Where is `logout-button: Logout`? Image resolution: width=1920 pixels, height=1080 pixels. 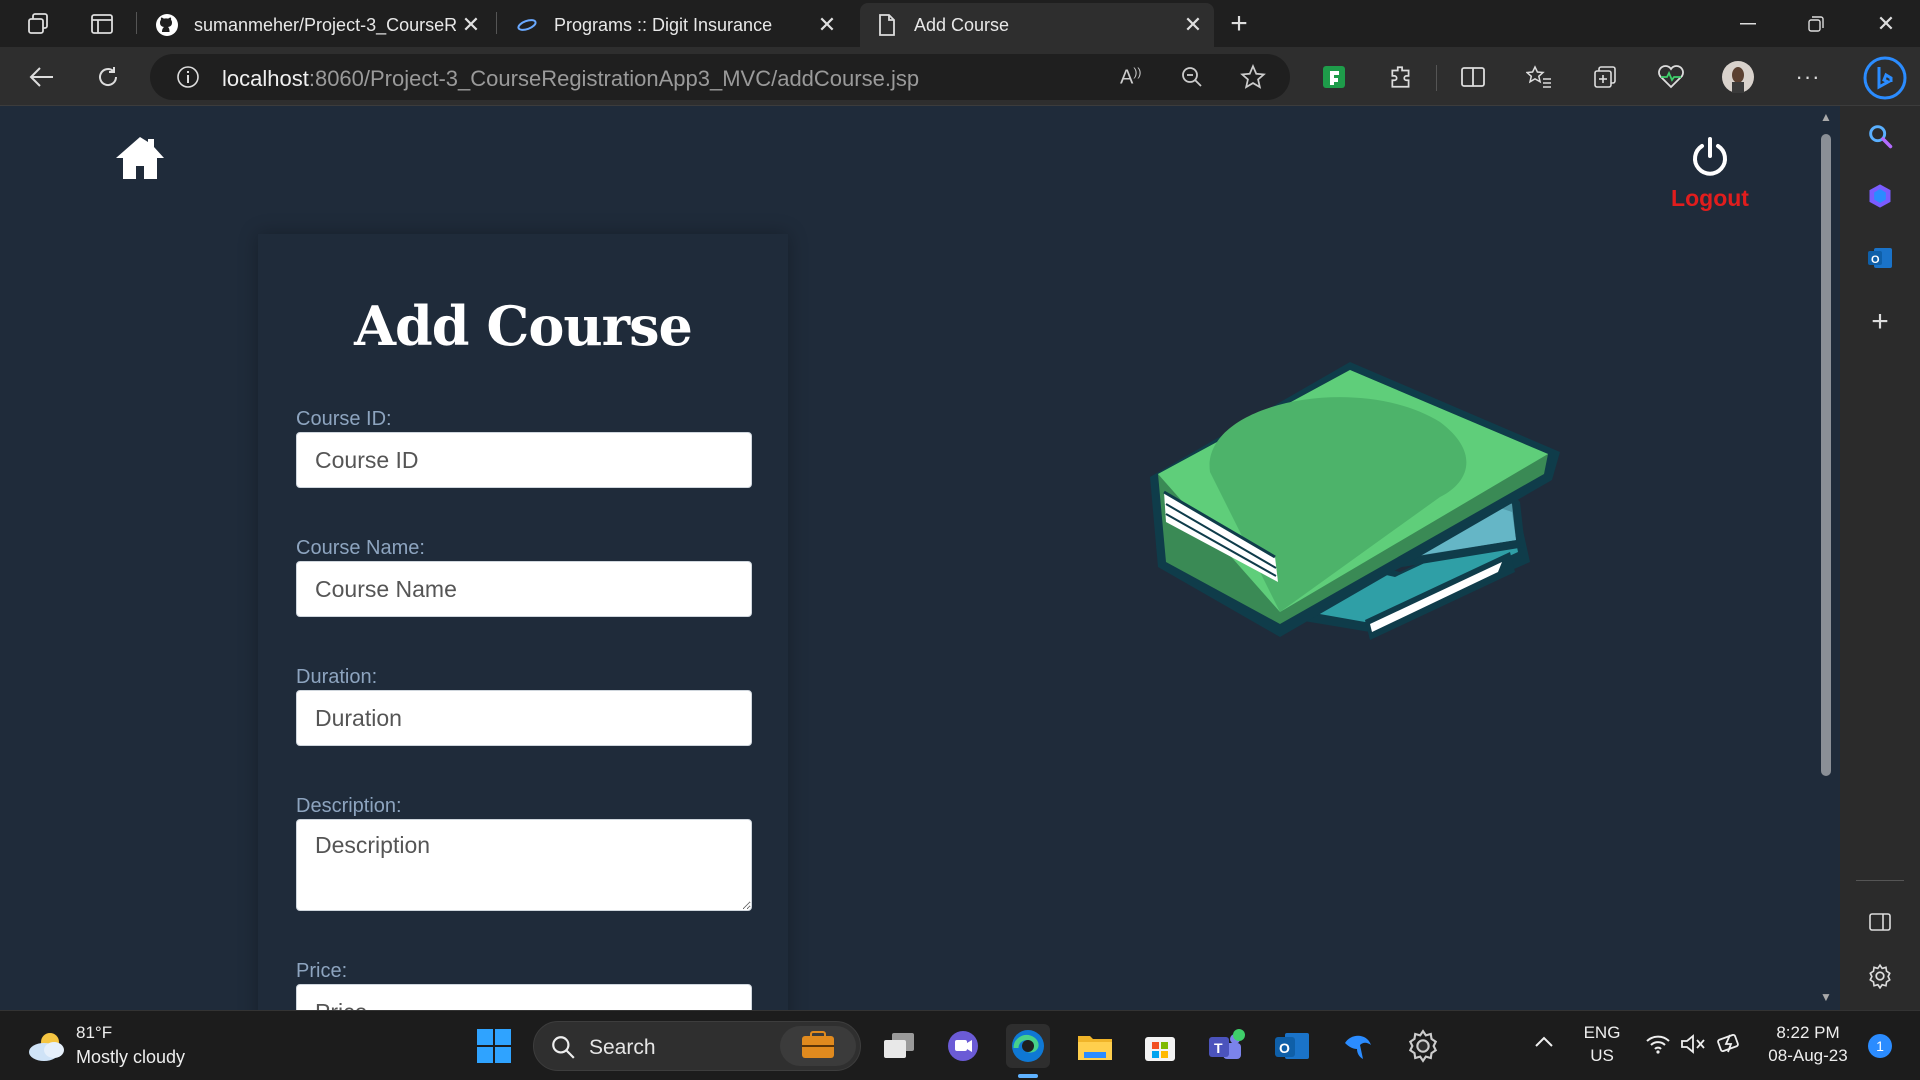
logout-button: Logout is located at coordinates (1710, 174).